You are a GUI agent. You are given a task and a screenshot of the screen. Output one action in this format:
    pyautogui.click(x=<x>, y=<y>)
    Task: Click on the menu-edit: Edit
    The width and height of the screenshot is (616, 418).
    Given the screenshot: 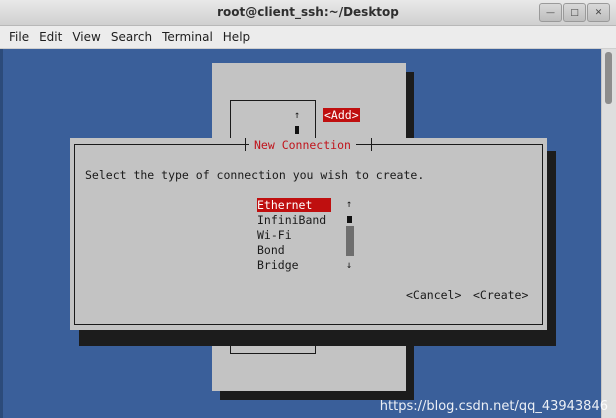 What is the action you would take?
    pyautogui.click(x=50, y=37)
    